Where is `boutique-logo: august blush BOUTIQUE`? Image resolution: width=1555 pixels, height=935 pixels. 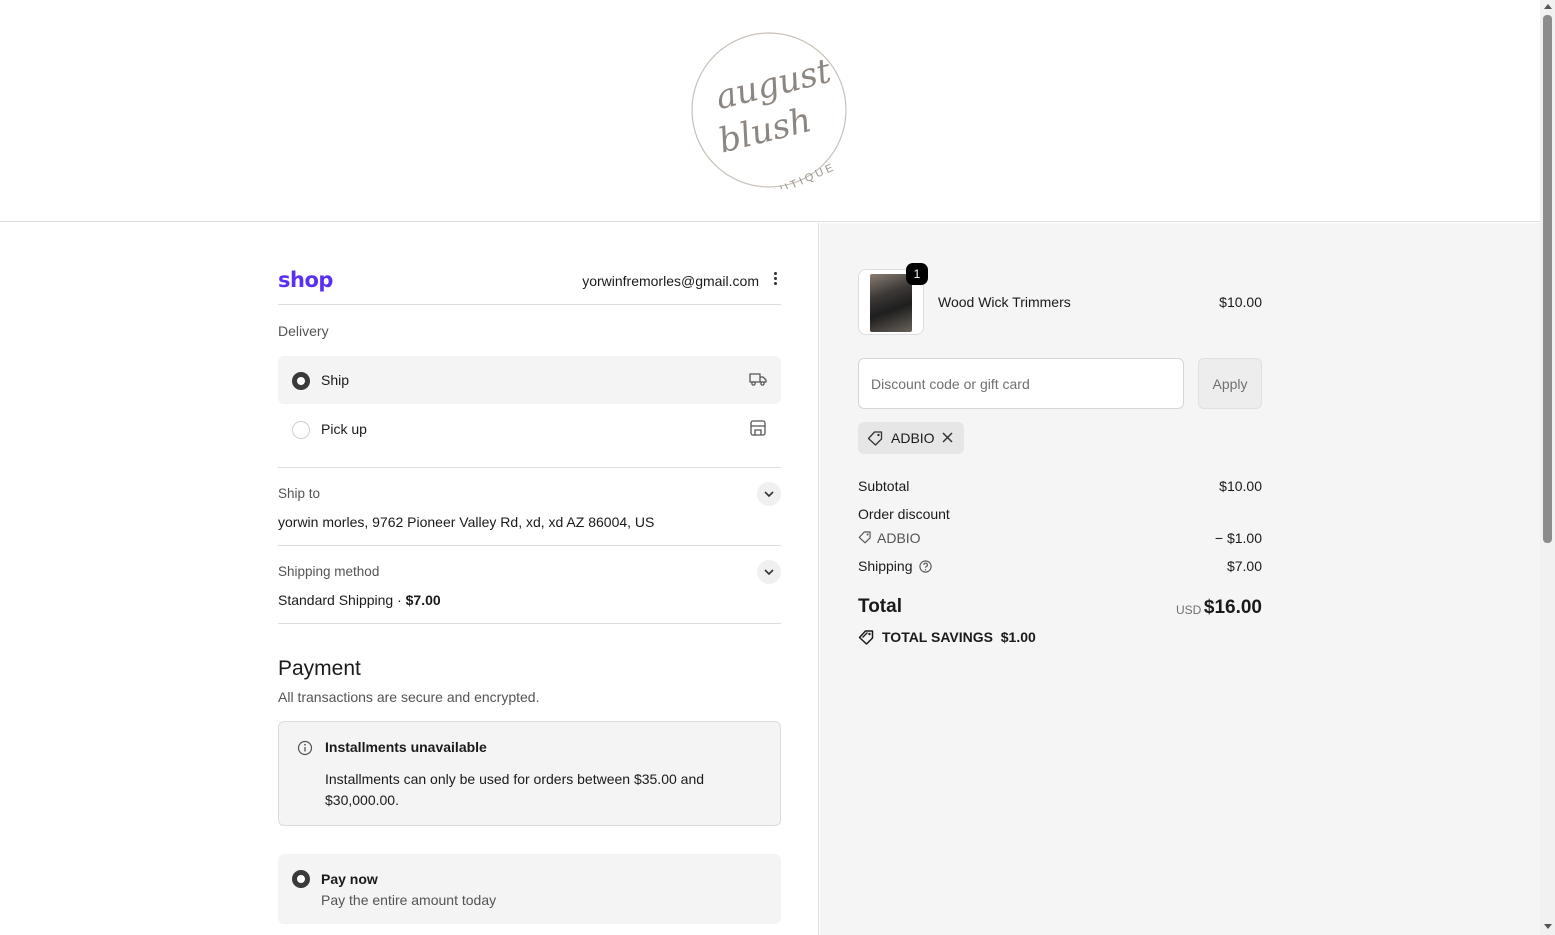
boutique-logo: august blush BOUTIQUE is located at coordinates (769, 110).